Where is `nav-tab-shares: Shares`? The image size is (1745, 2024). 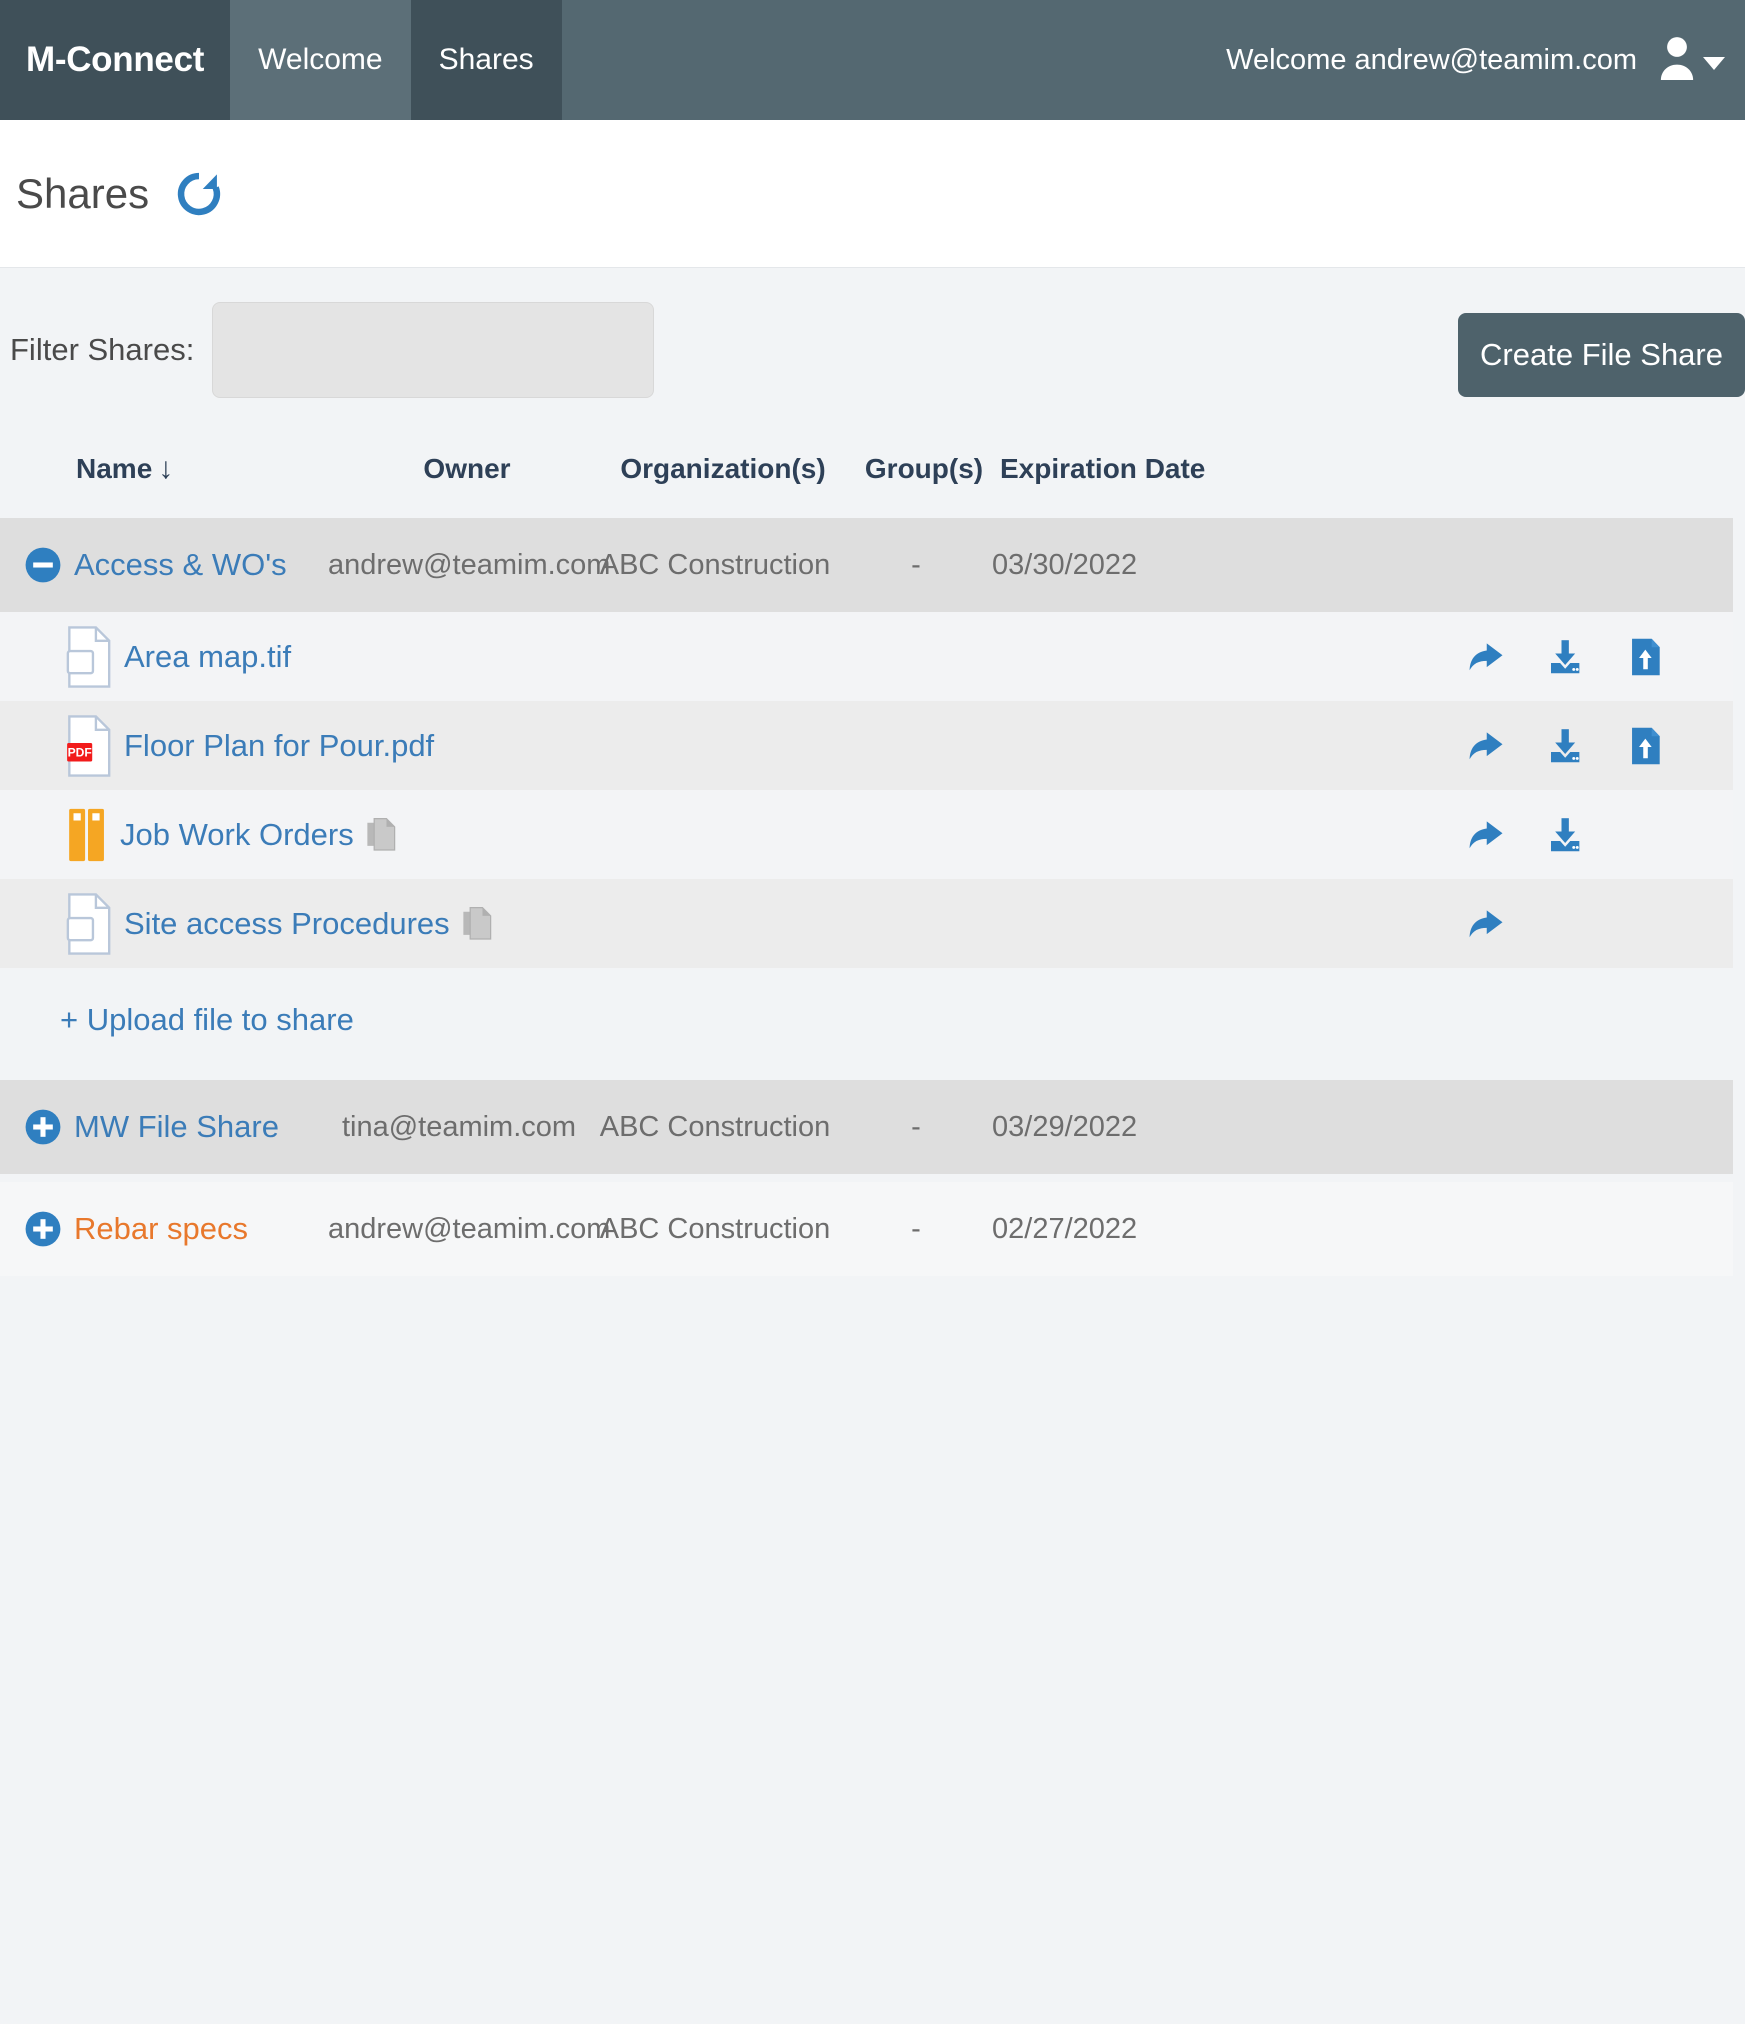 nav-tab-shares: Shares is located at coordinates (486, 60).